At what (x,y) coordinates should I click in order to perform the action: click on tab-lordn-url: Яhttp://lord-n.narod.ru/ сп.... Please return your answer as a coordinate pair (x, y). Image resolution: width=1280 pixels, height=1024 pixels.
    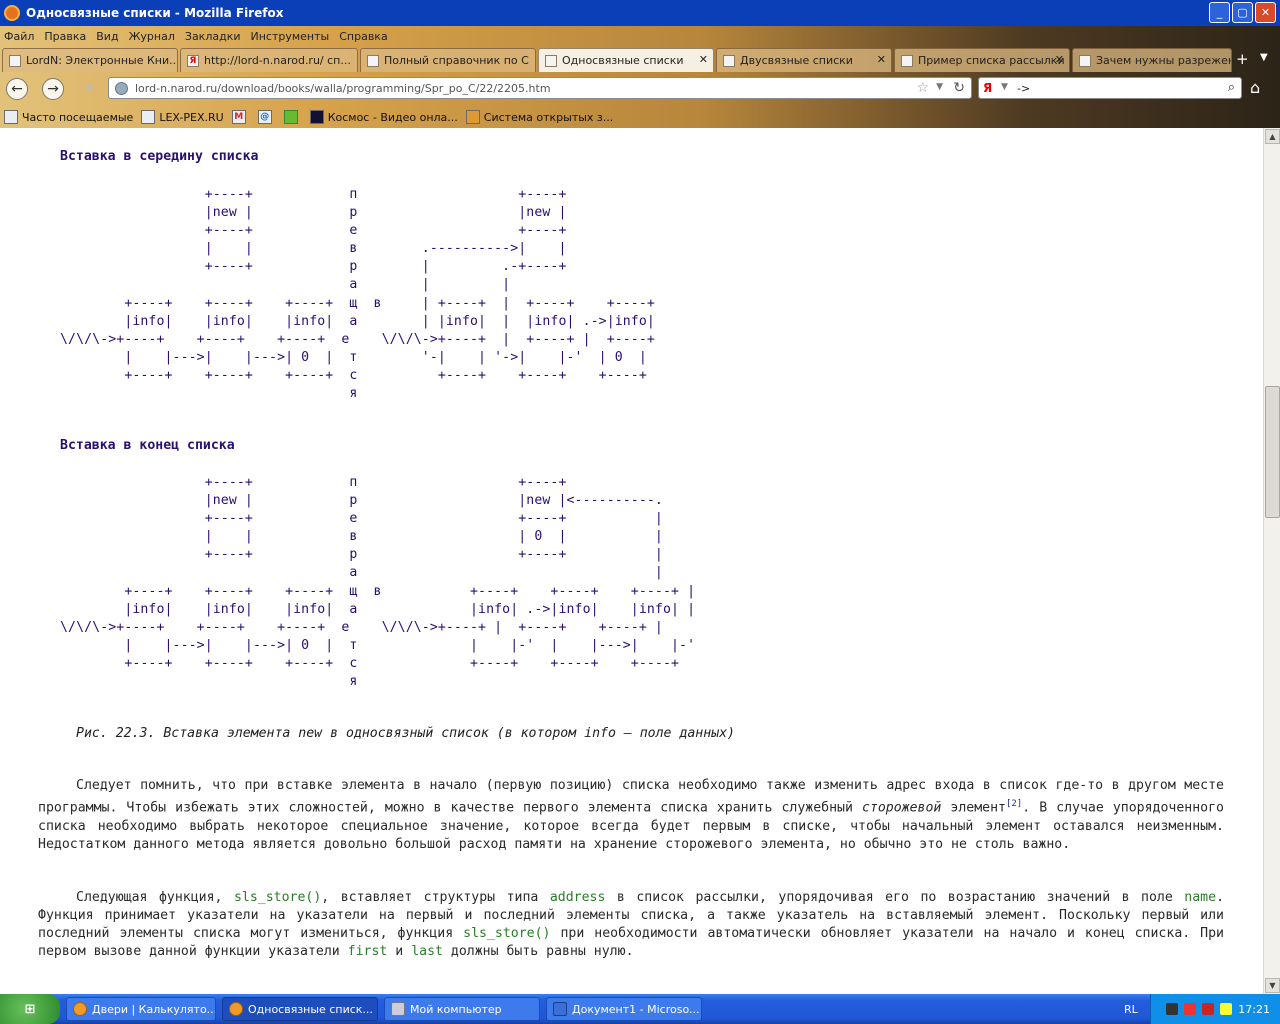
    Looking at the image, I should click on (269, 60).